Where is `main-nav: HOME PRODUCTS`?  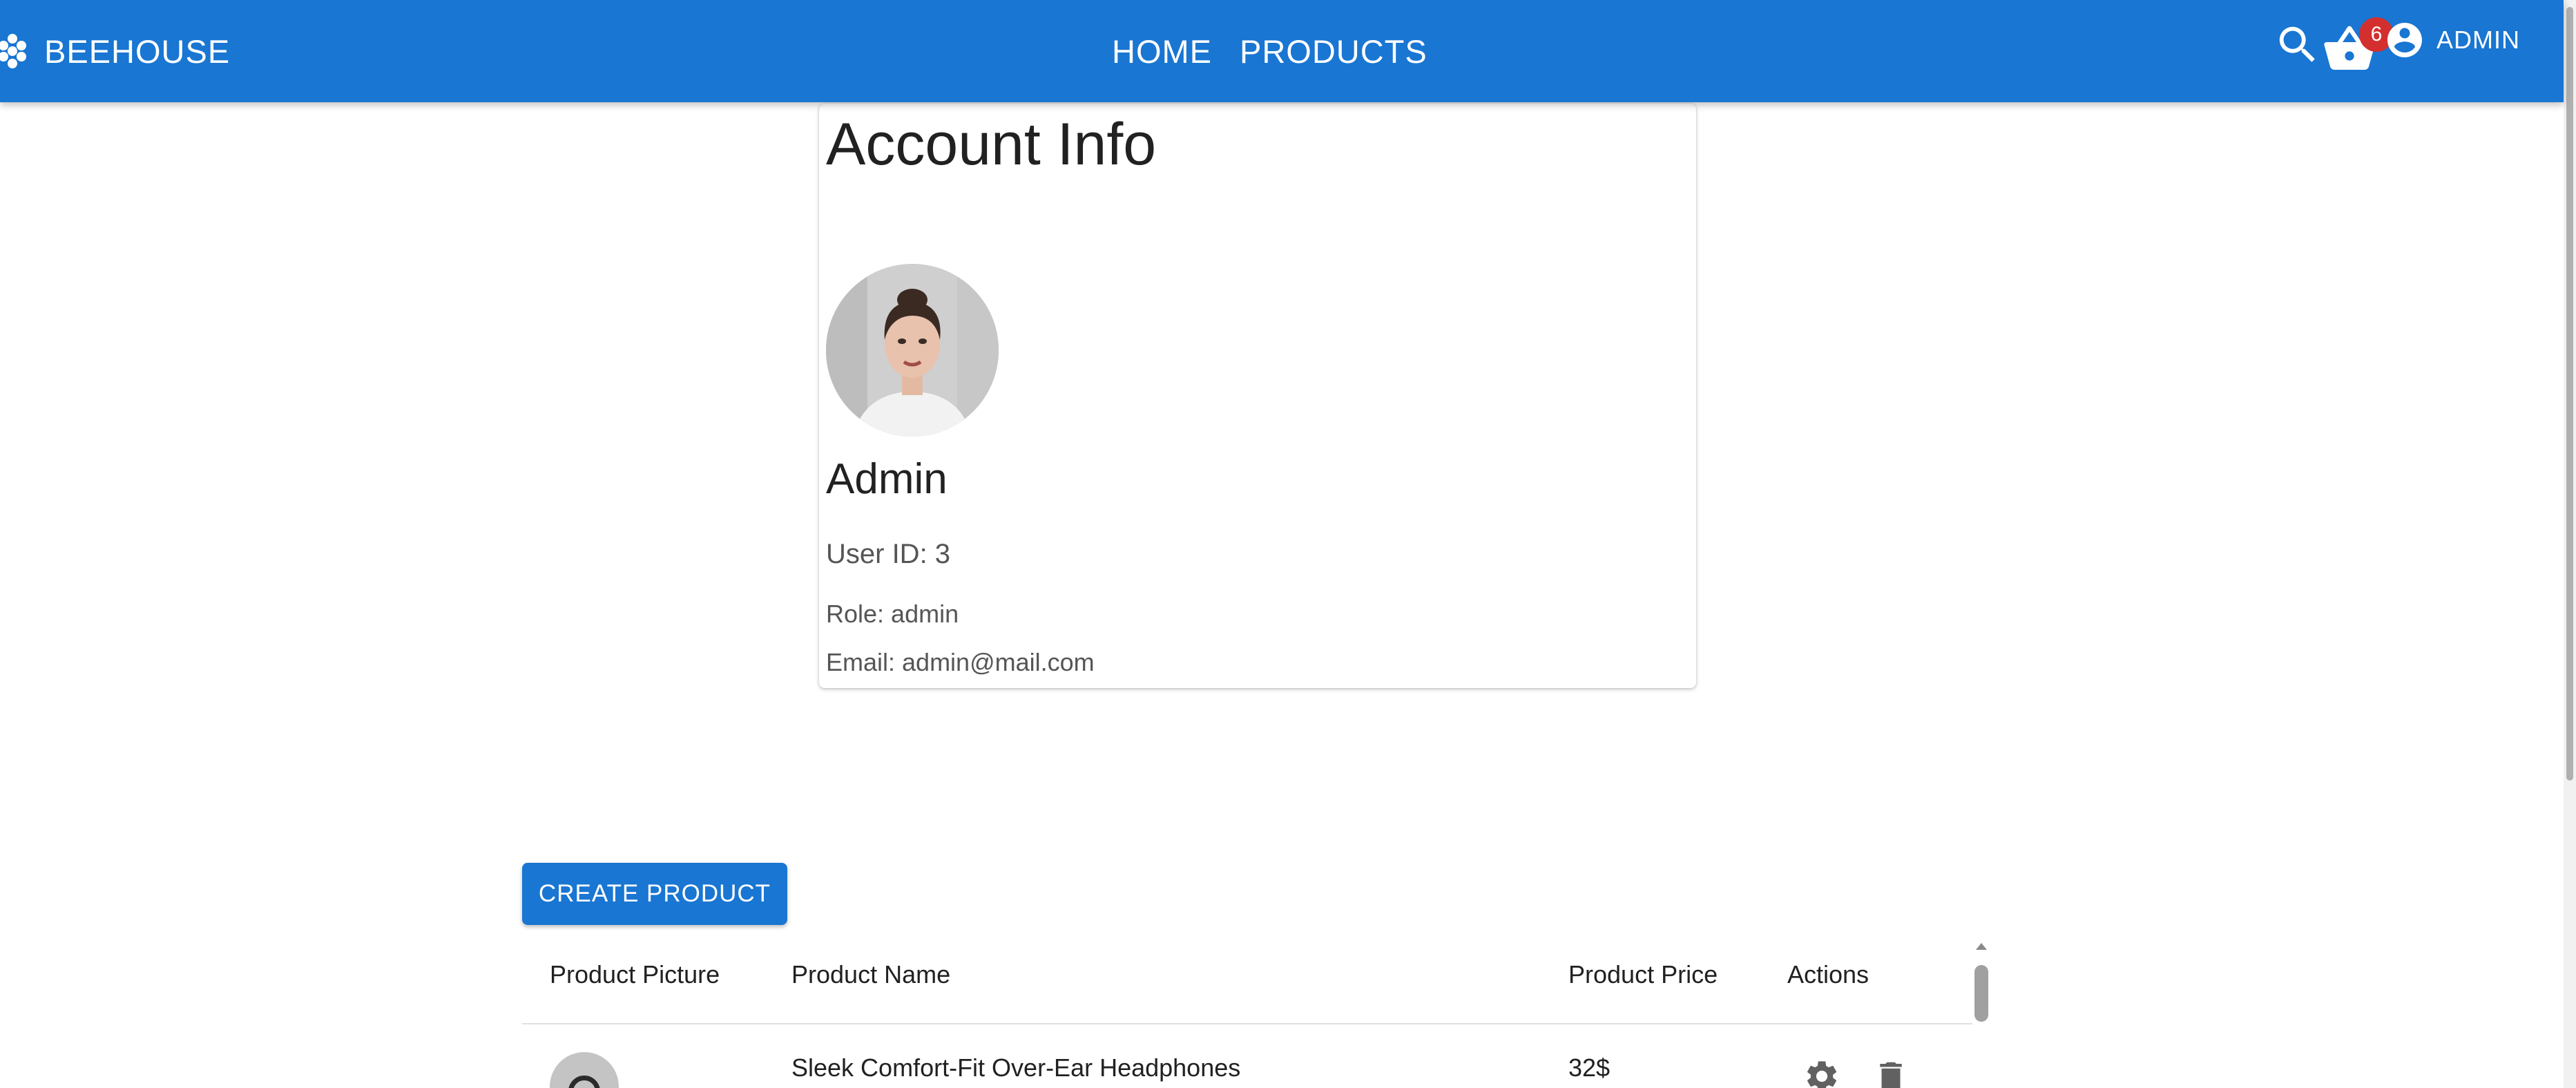 main-nav: HOME PRODUCTS is located at coordinates (1270, 51).